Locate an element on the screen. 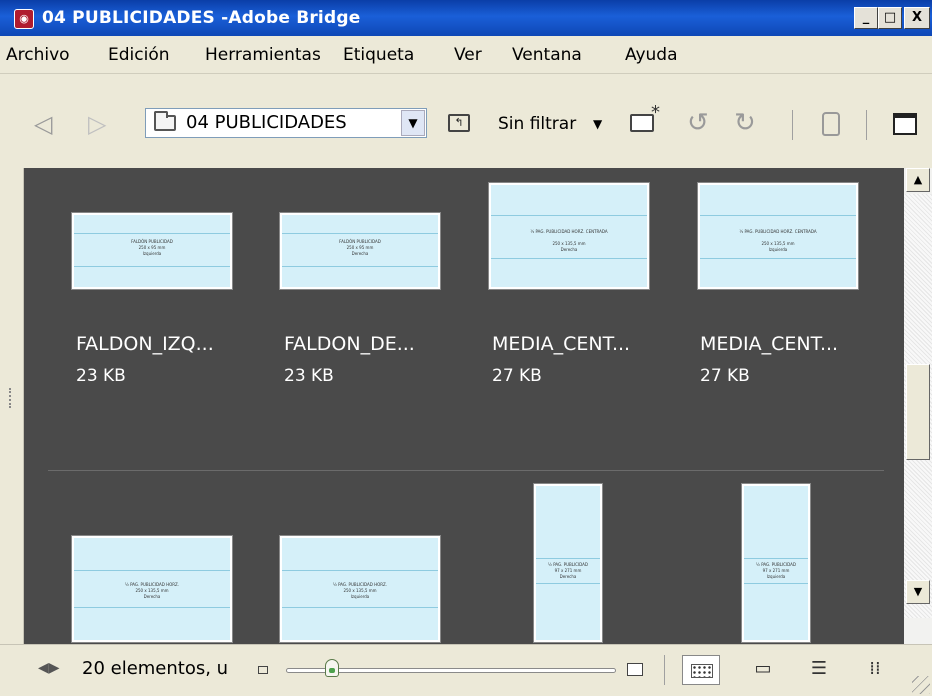 This screenshot has width=932, height=696. minimize-button: _ is located at coordinates (866, 18).